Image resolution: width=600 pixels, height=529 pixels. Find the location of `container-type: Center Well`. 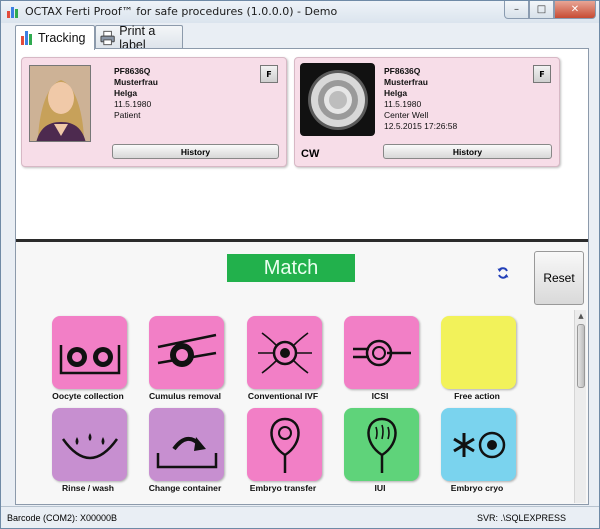

container-type: Center Well is located at coordinates (406, 115).